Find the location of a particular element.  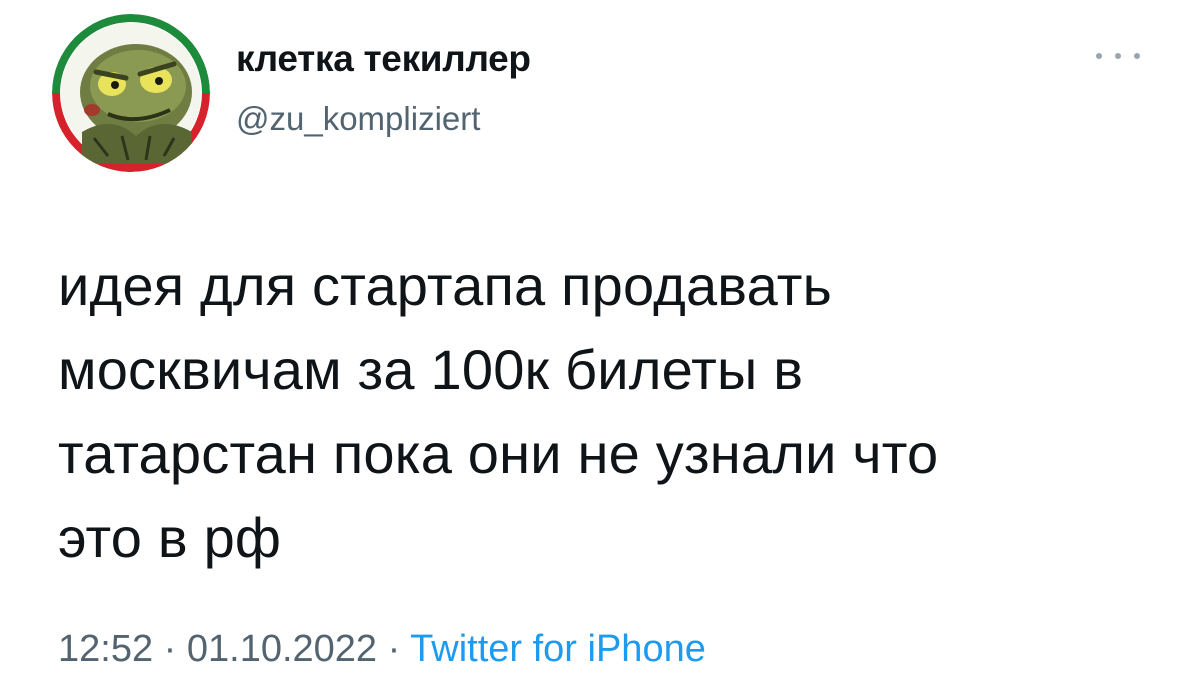

tweet-line: москвичам за 100к билеты в is located at coordinates (431, 369).